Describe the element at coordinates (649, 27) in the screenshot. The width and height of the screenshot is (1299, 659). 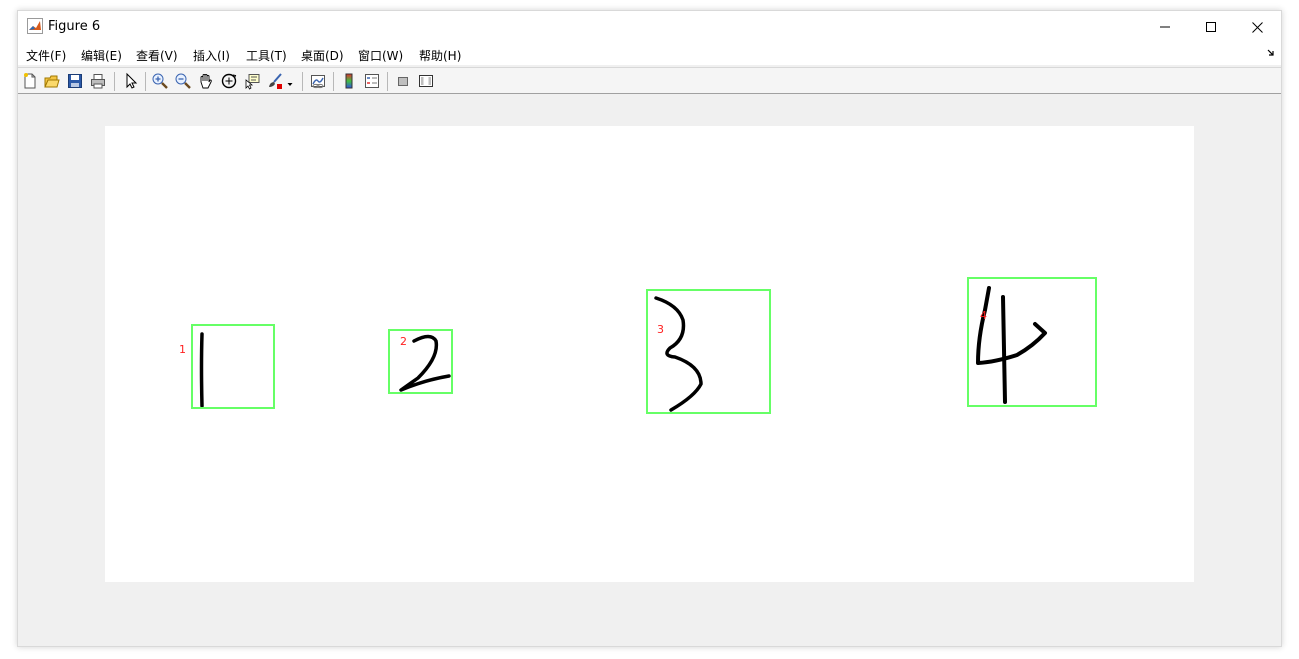
I see `title-bar: Figure 6` at that location.